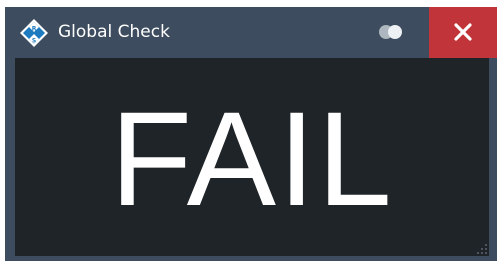 Image resolution: width=502 pixels, height=266 pixels. I want to click on rs-diamond-logo-icon: R S, so click(34, 33).